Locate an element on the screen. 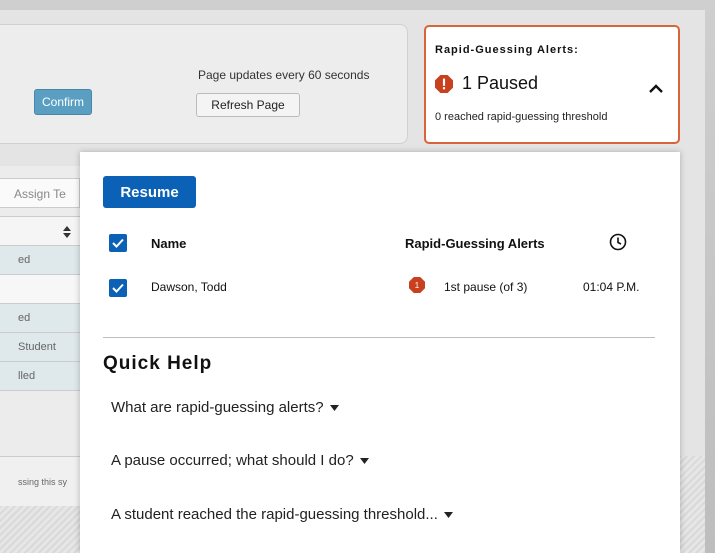  pause-badge-count: 1 is located at coordinates (417, 285).